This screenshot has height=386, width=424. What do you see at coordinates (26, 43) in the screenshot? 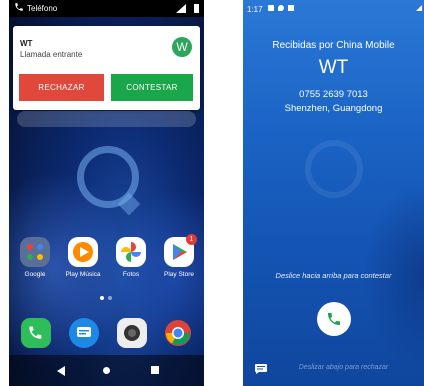
I see `notification-caller-name: WT` at bounding box center [26, 43].